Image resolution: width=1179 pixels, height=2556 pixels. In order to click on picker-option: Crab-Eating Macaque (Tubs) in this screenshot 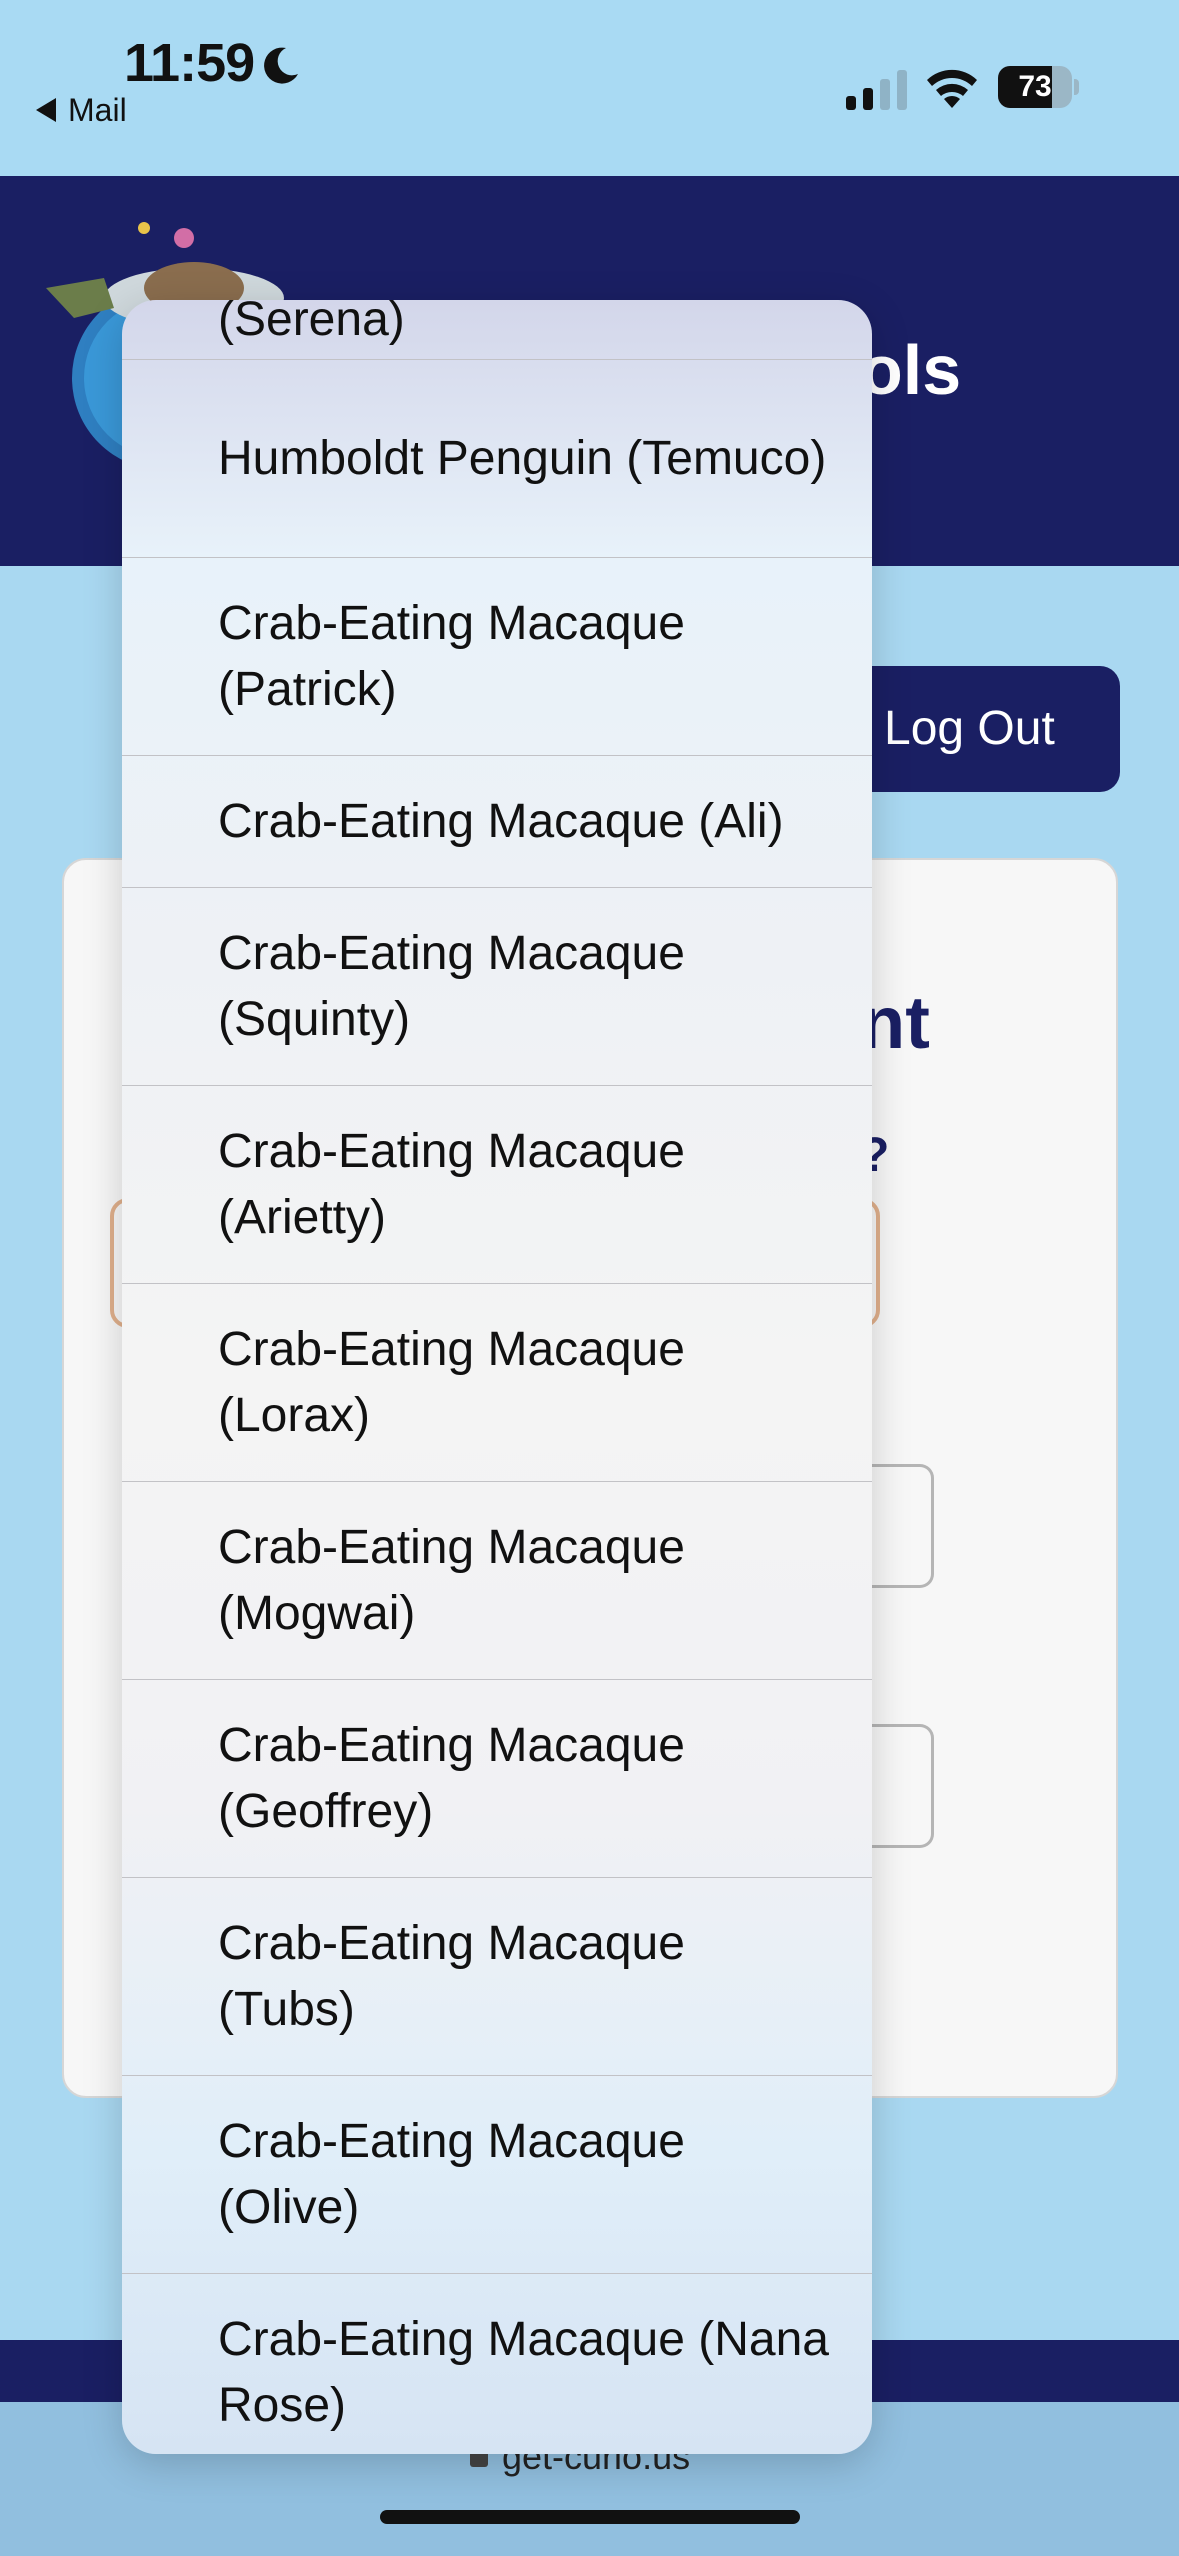, I will do `click(497, 1977)`.